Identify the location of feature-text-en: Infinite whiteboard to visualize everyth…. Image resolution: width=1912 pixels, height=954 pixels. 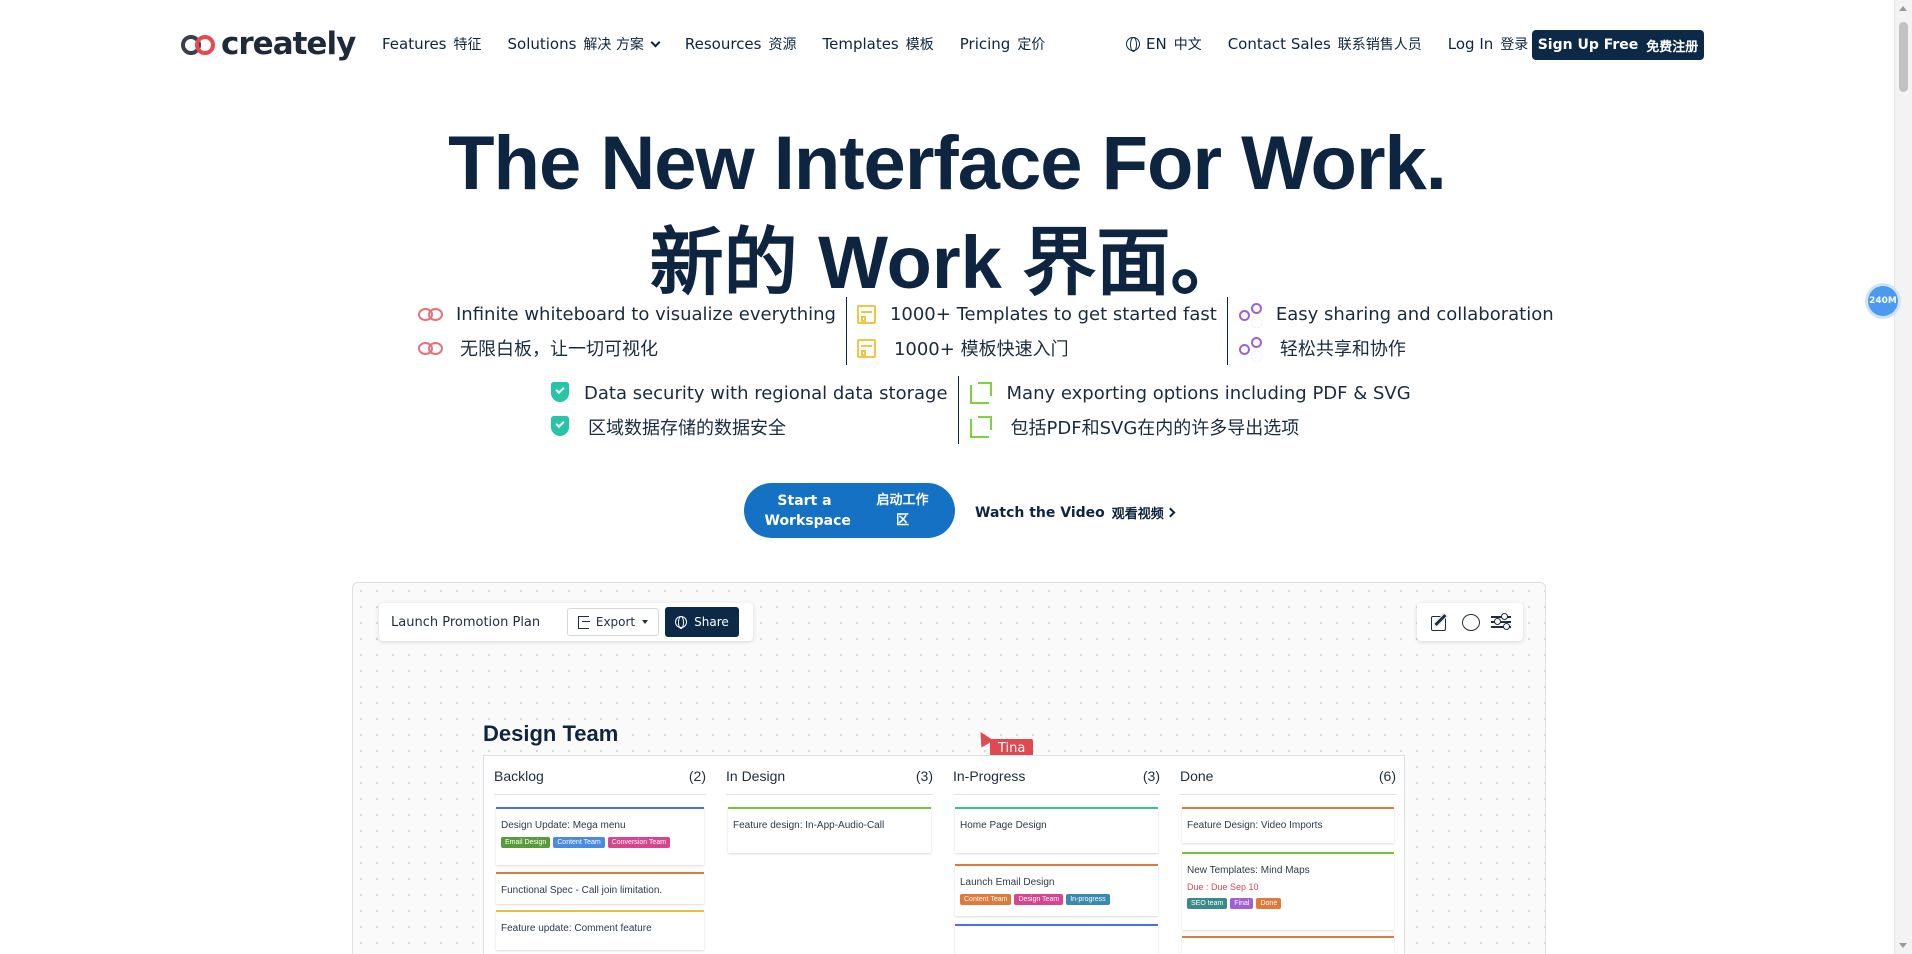
(646, 314).